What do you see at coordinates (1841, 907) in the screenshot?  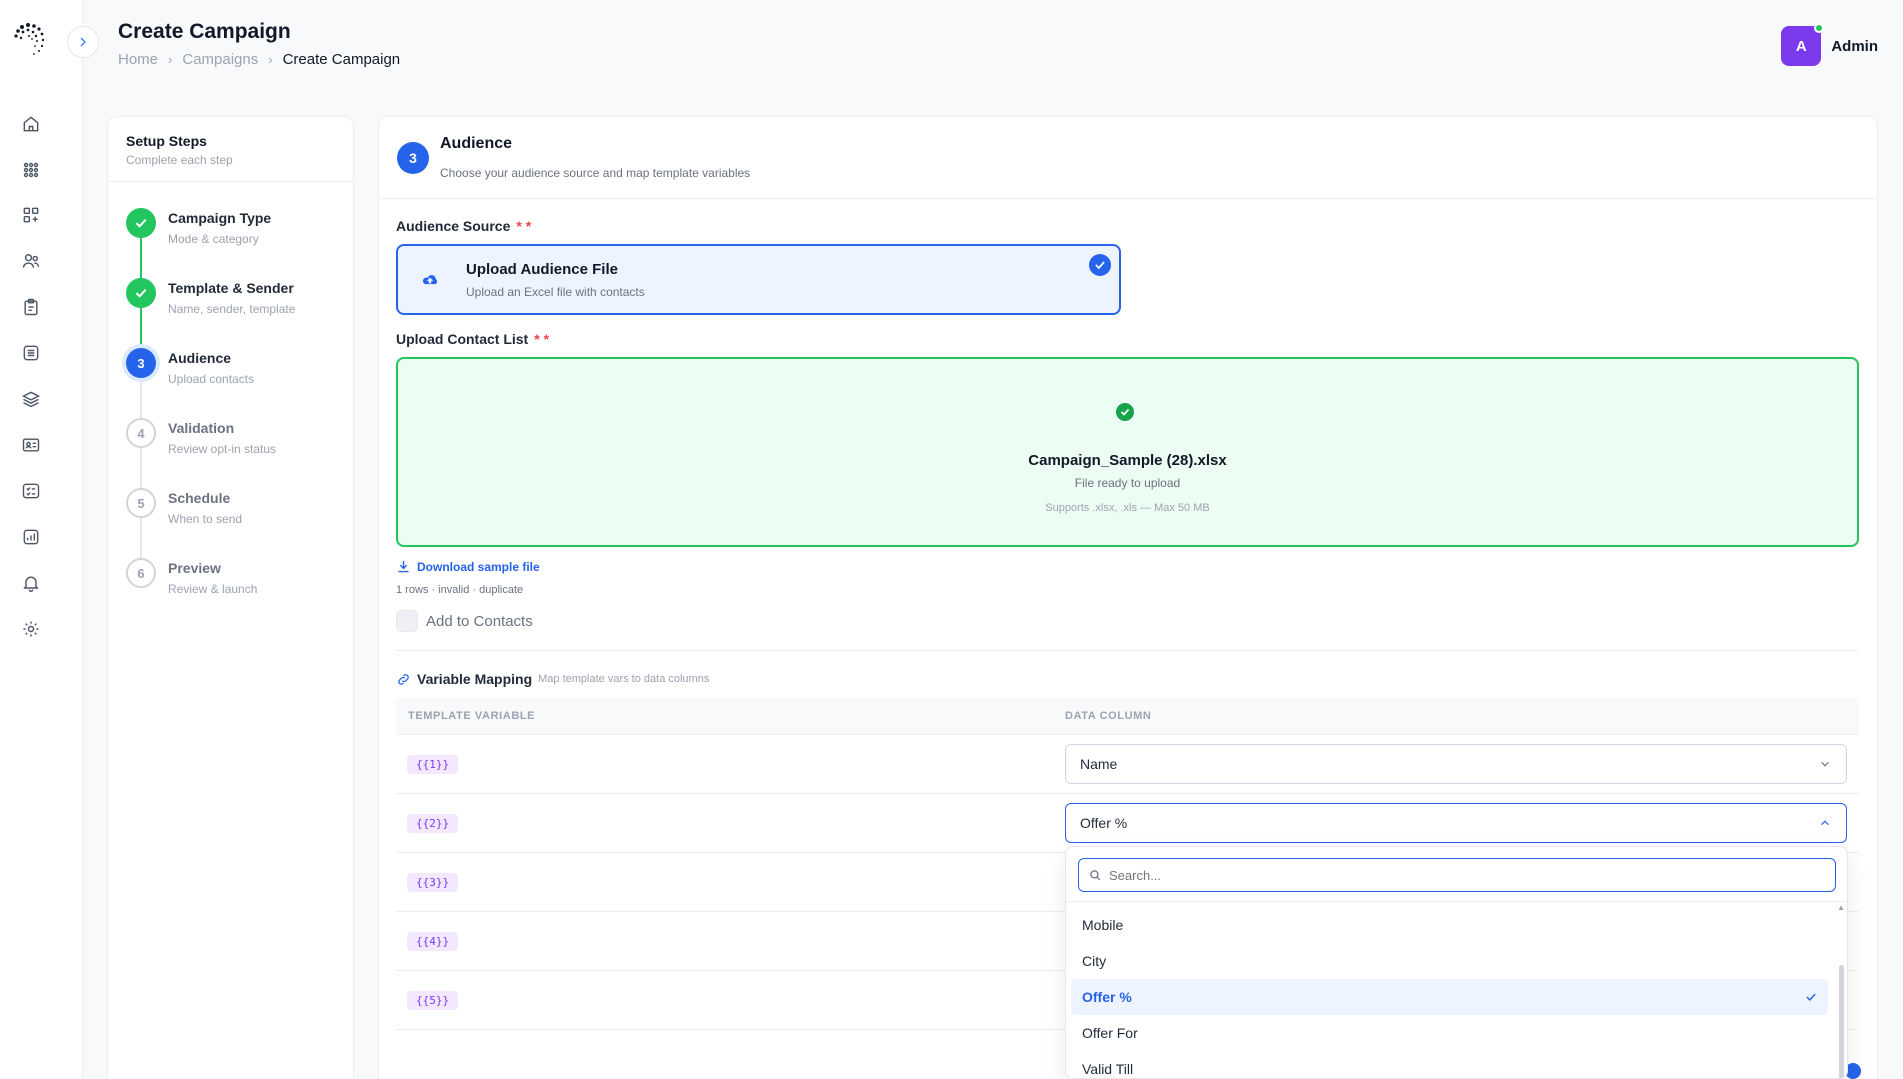 I see `scroll-up-arrow-icon: ▲` at bounding box center [1841, 907].